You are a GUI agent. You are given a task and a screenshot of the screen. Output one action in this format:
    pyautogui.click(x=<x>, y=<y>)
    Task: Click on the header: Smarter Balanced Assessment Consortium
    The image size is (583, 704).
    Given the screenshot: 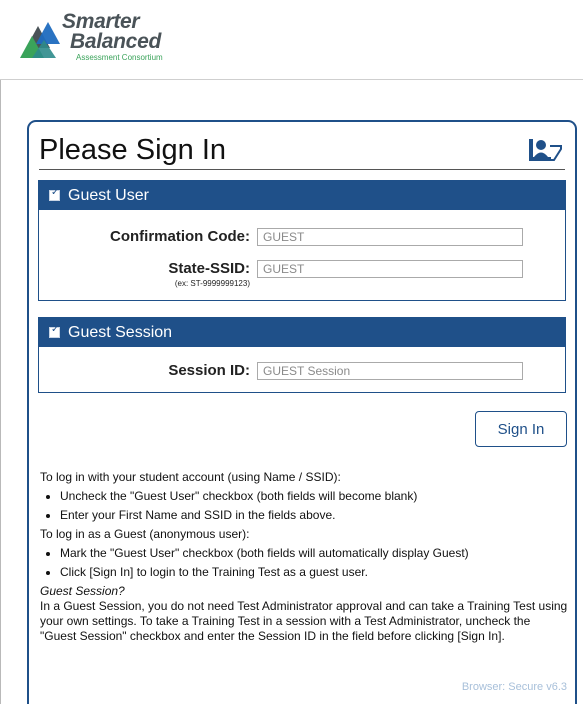 What is the action you would take?
    pyautogui.click(x=291, y=40)
    